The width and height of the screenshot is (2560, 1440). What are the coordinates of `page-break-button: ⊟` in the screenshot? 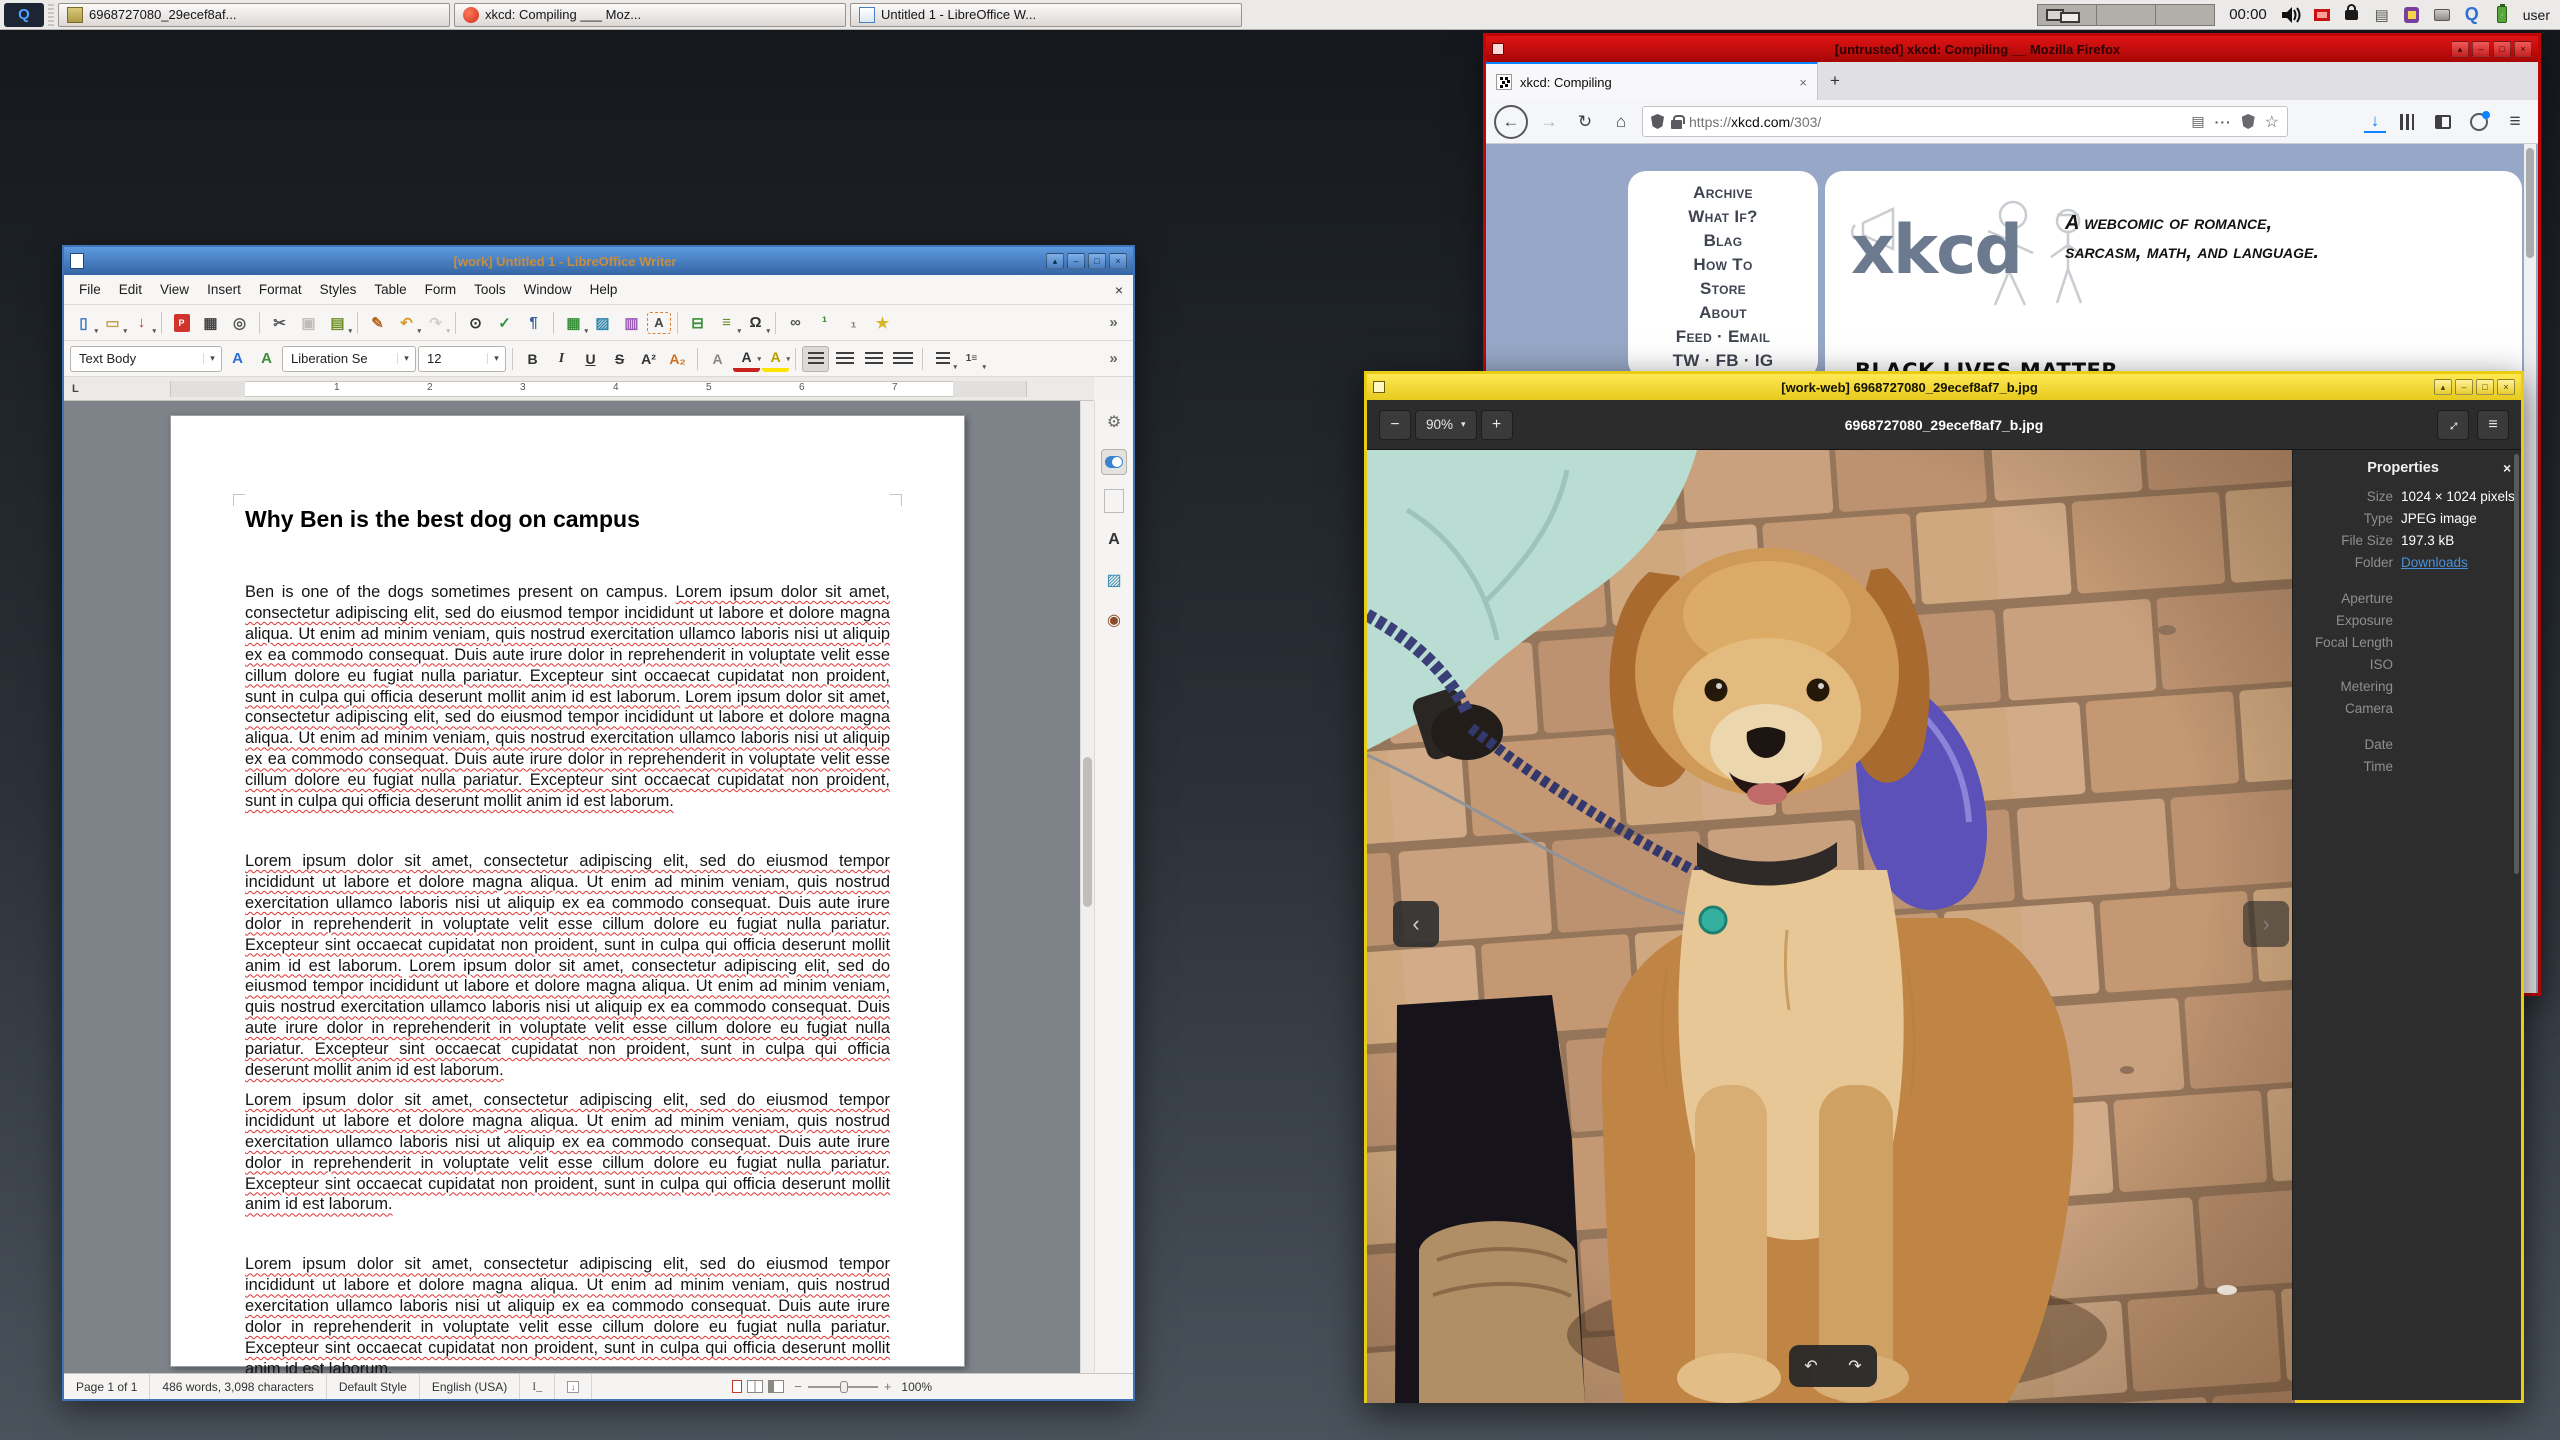 It's located at (697, 323).